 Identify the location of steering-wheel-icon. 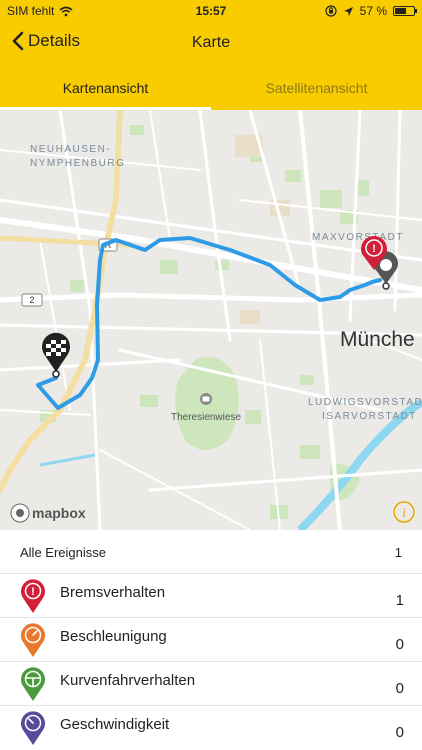
(33, 684).